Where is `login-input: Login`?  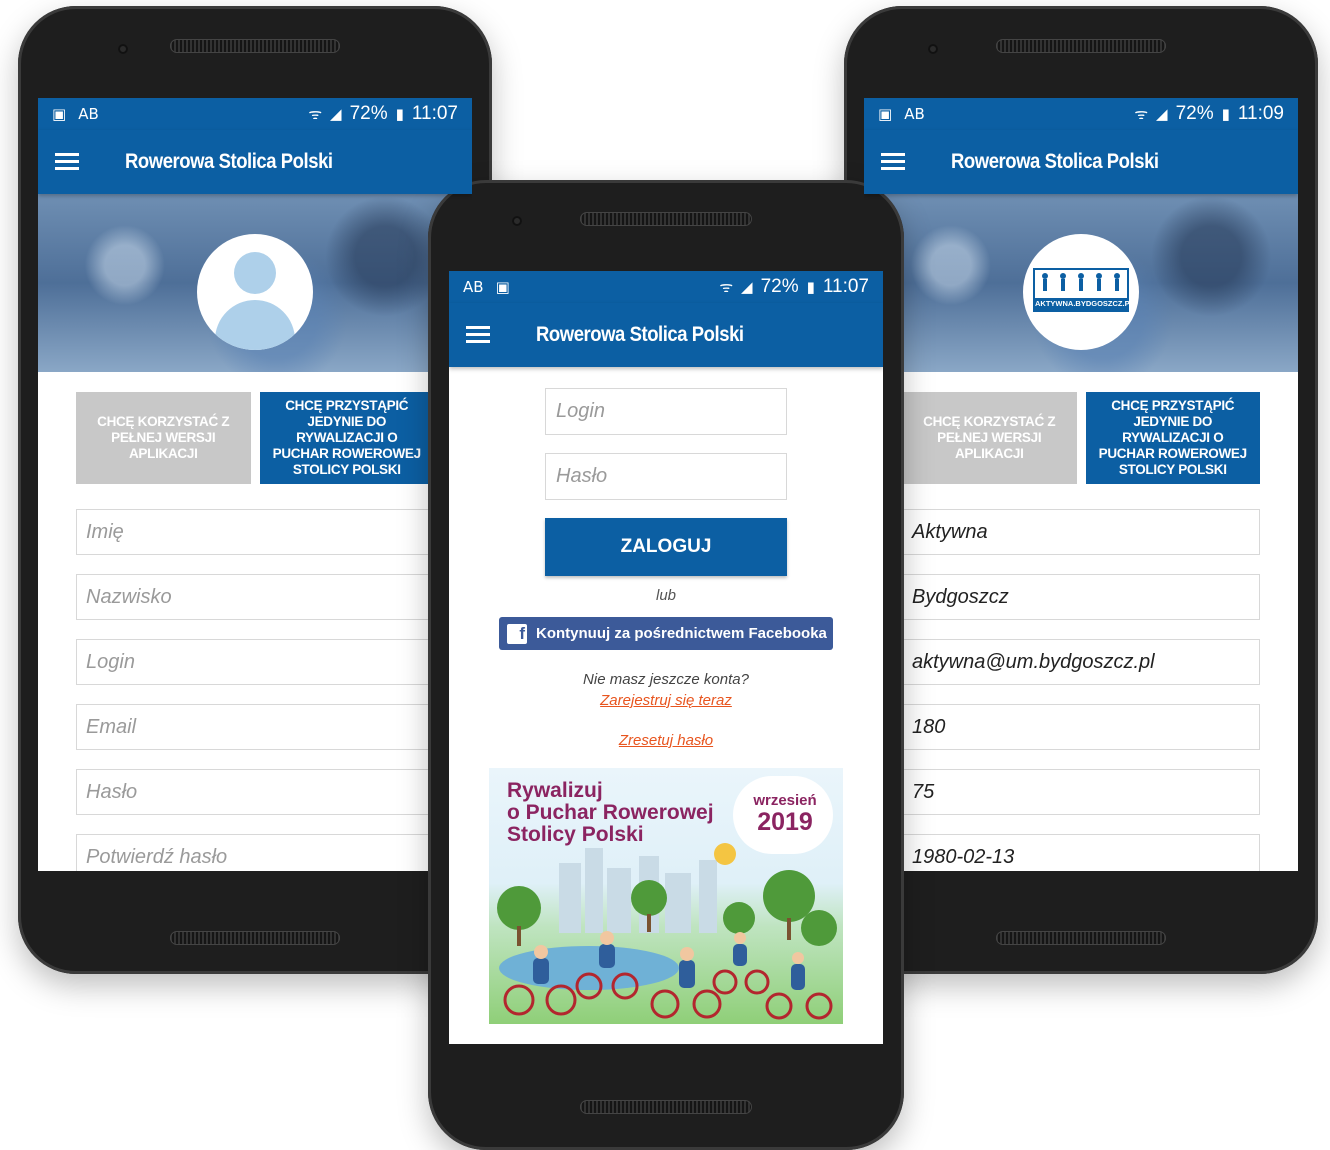
login-input: Login is located at coordinates (666, 411).